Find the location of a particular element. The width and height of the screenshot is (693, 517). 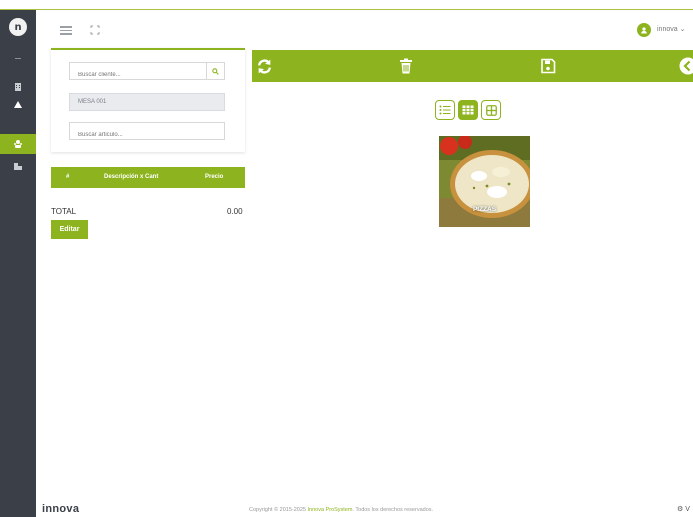

total-value: 0.00 is located at coordinates (235, 211).